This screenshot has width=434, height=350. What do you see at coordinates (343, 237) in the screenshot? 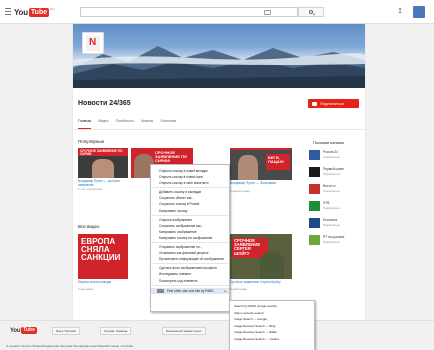
I see `channel-name: RT на русском` at bounding box center [343, 237].